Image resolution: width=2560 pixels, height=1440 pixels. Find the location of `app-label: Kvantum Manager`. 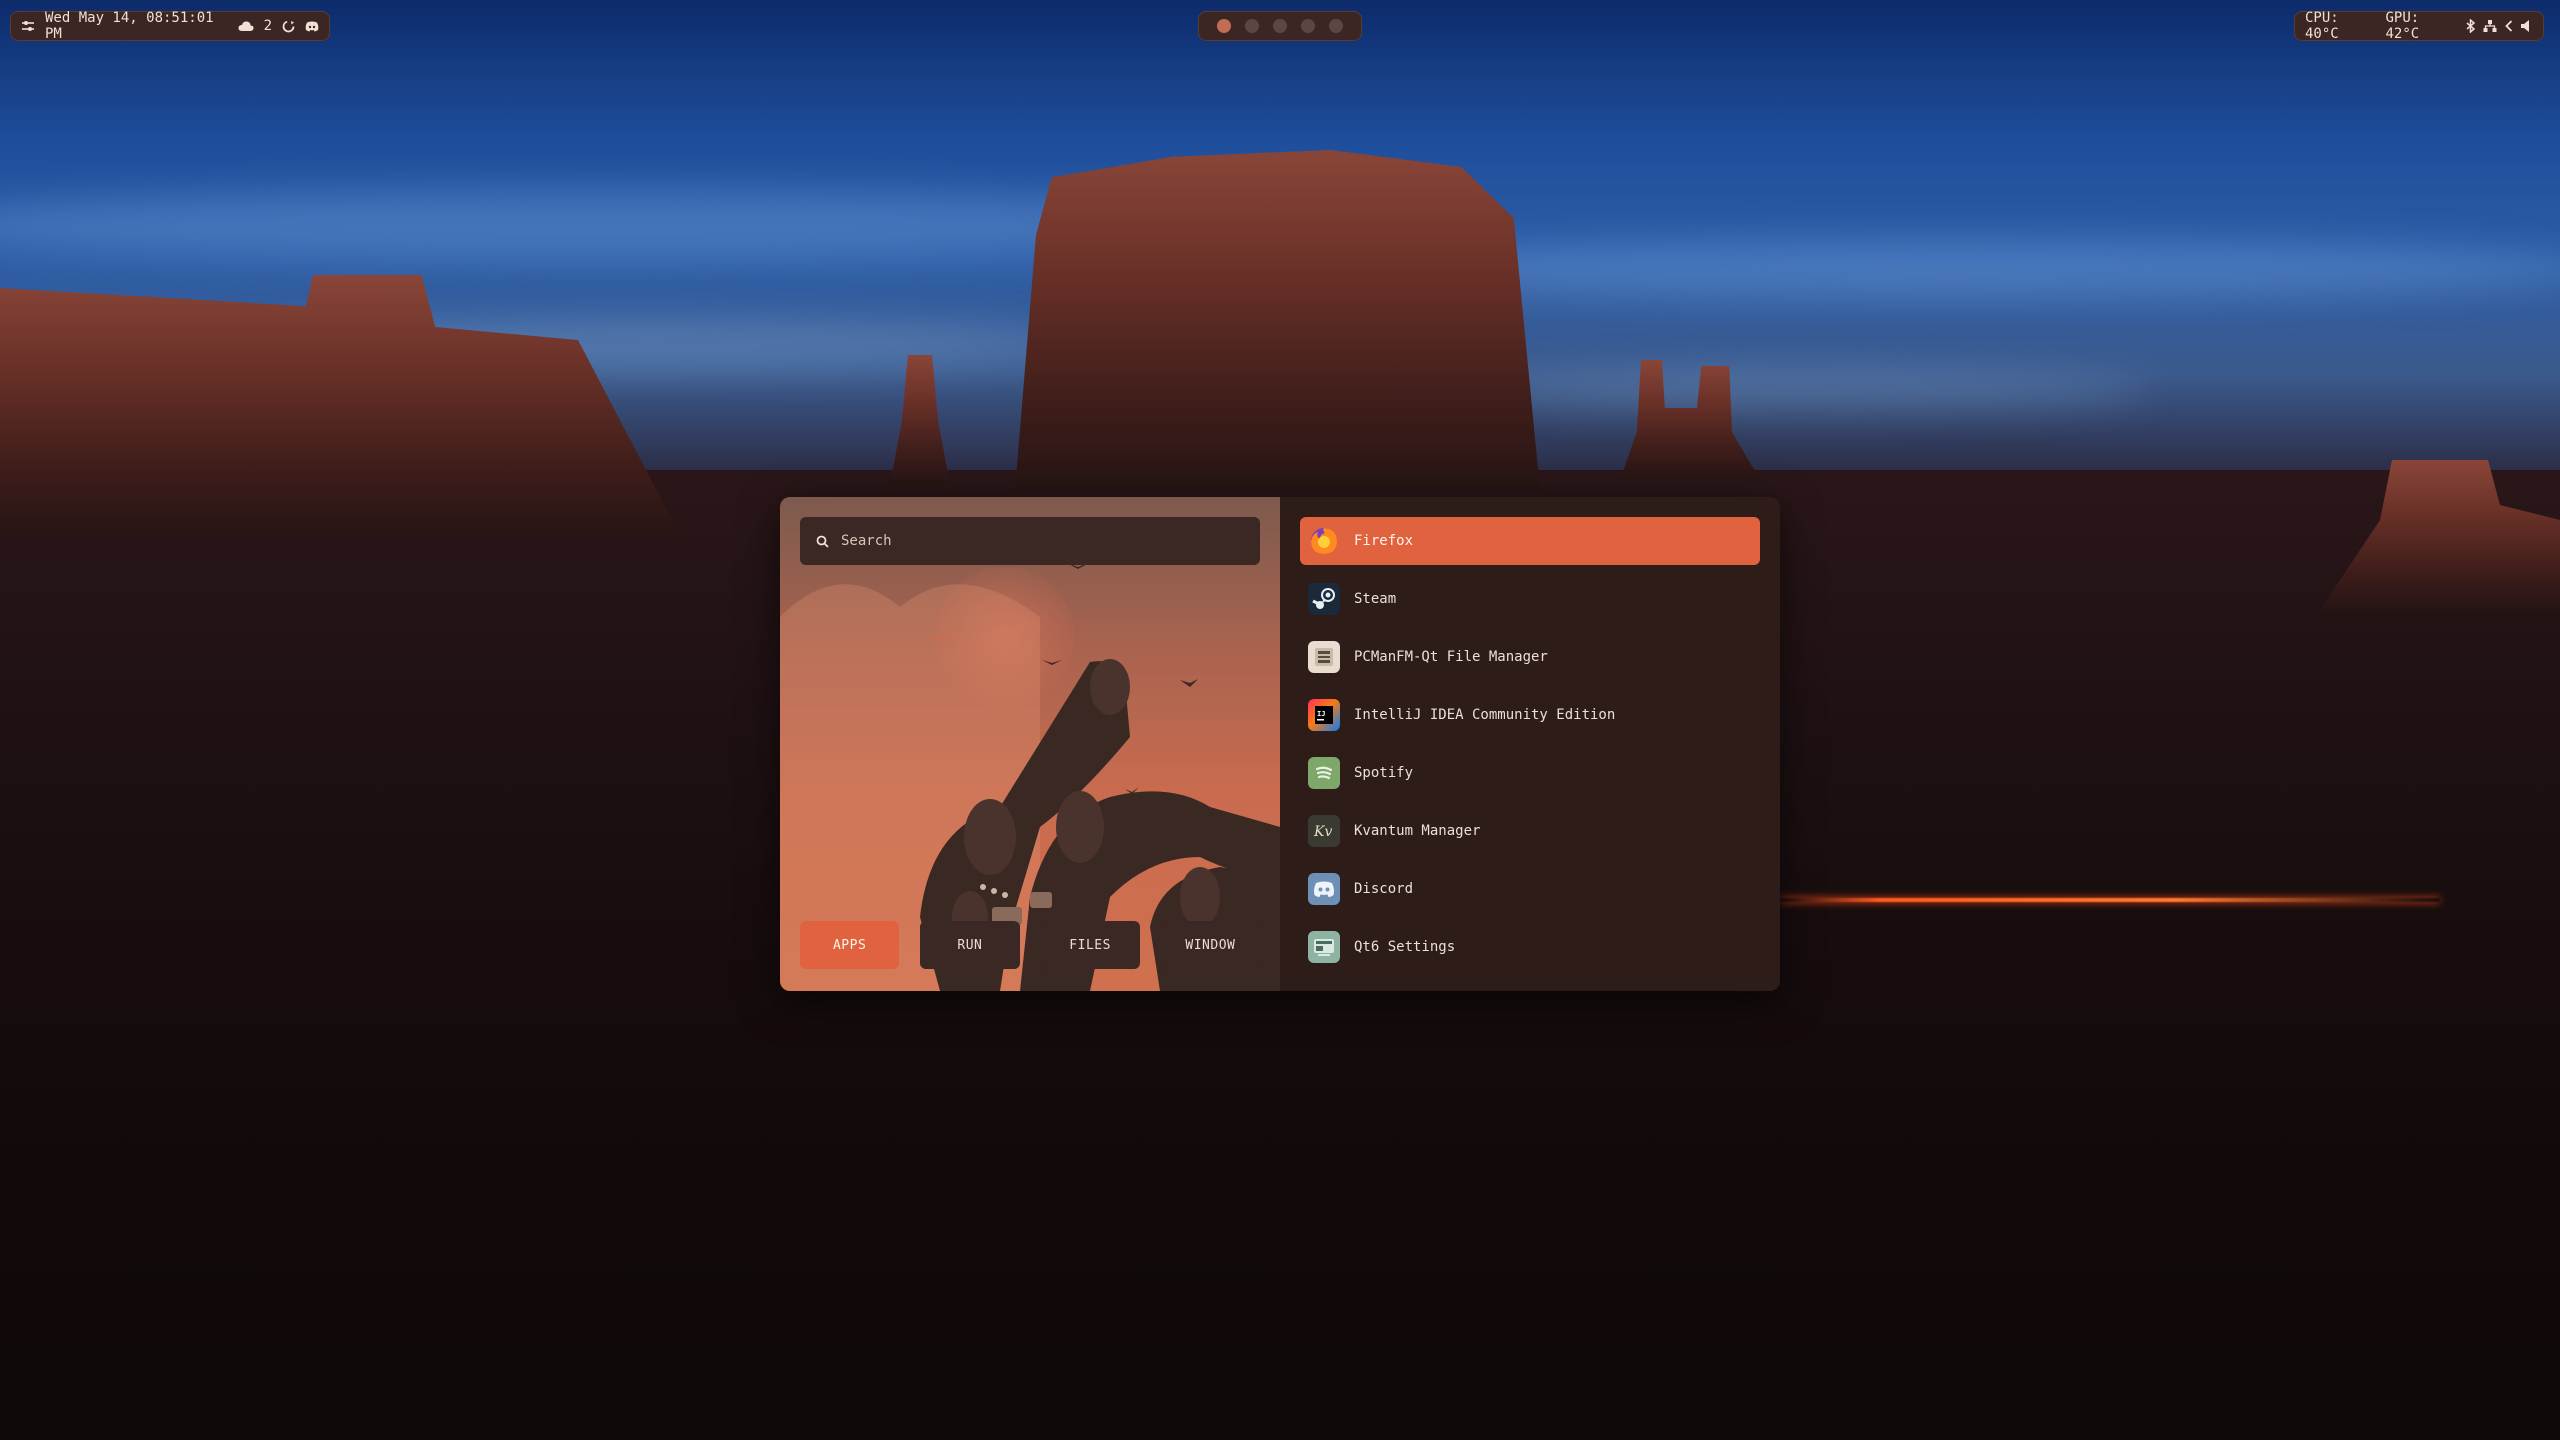

app-label: Kvantum Manager is located at coordinates (1417, 831).